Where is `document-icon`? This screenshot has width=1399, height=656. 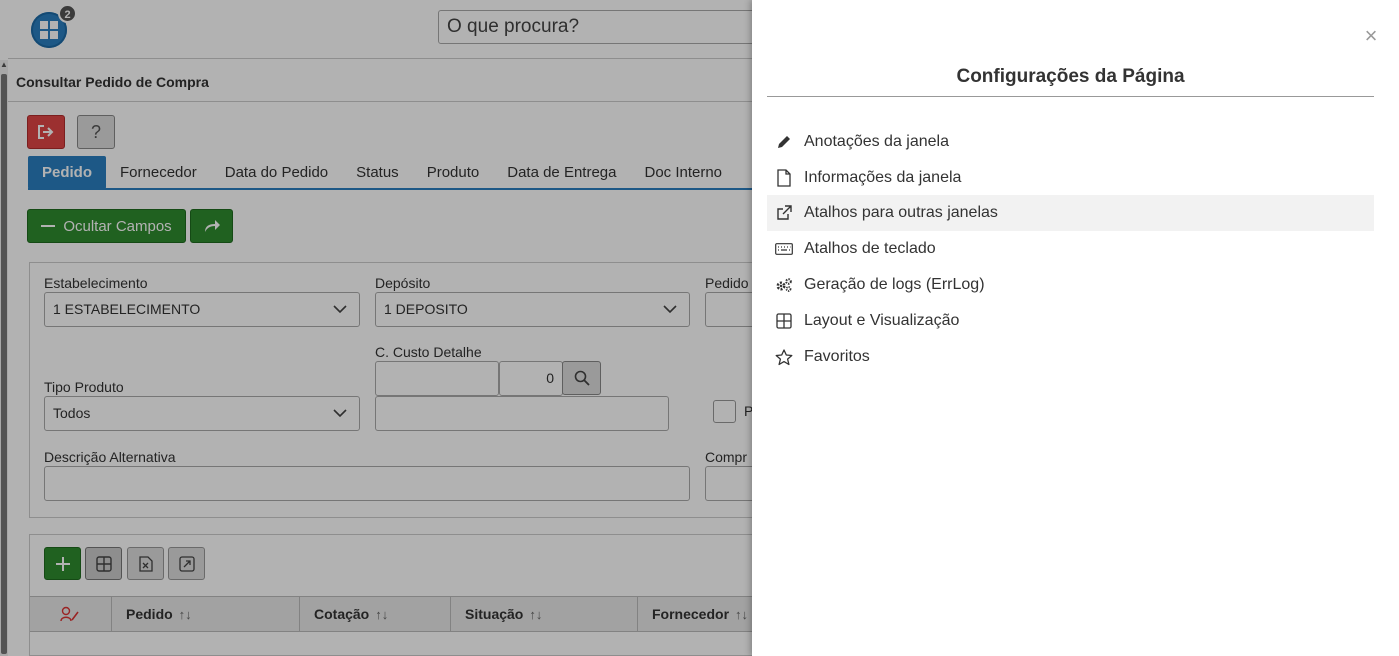 document-icon is located at coordinates (784, 178).